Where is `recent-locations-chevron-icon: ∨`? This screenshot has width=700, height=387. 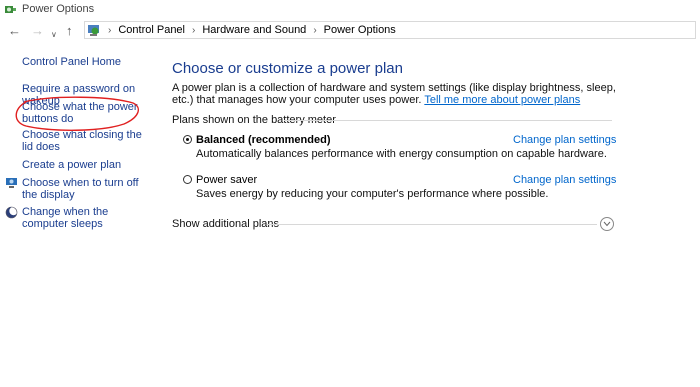 recent-locations-chevron-icon: ∨ is located at coordinates (54, 35).